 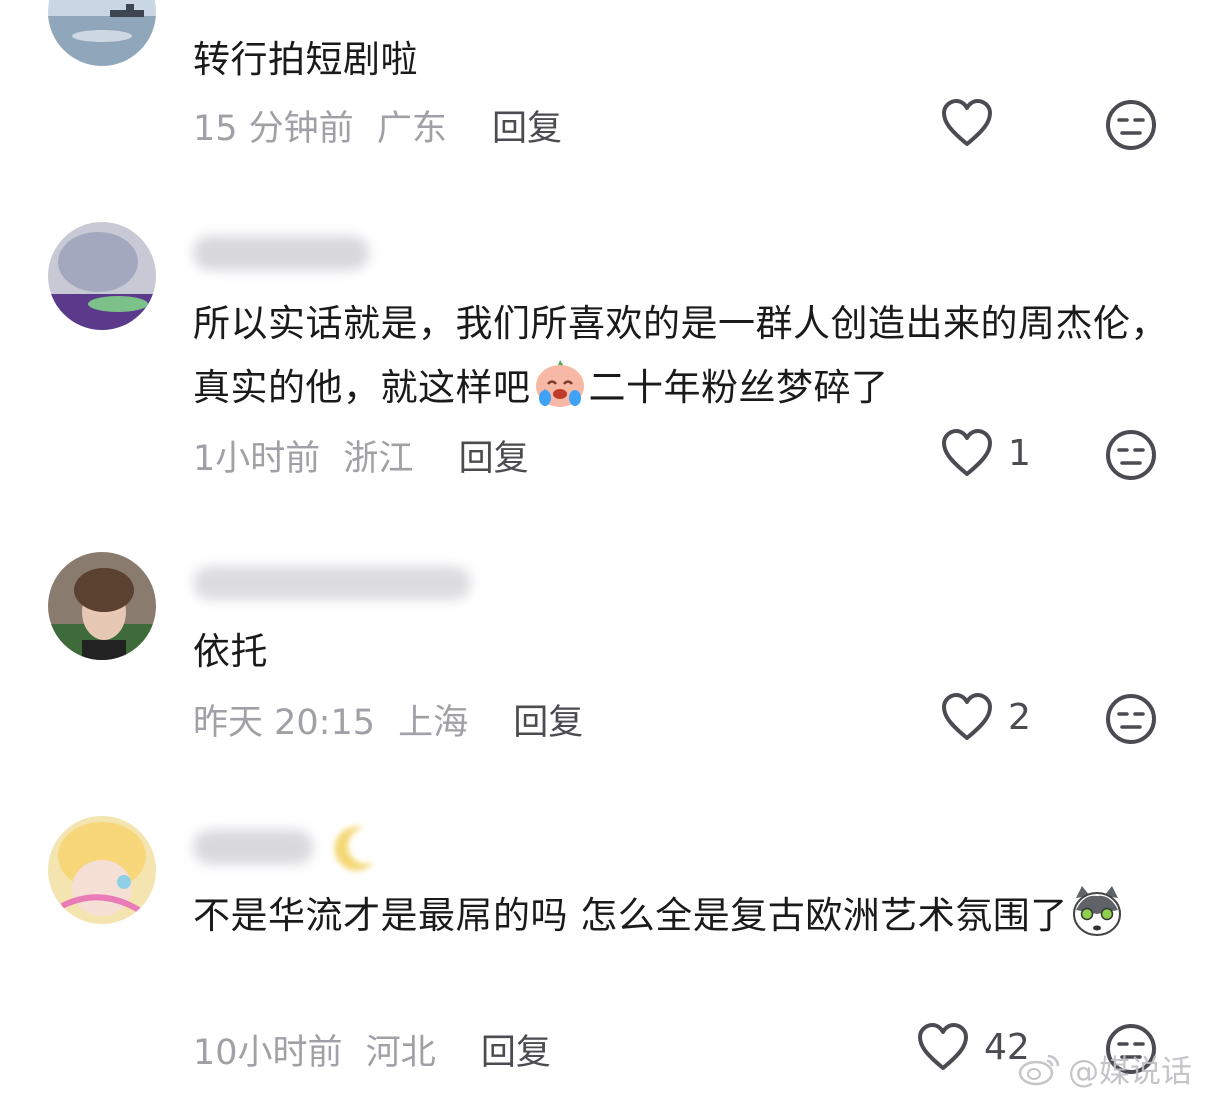 What do you see at coordinates (683, 916) in the screenshot?
I see `comment-text: 不是华流才是最屌的吗 怎么全是复古欧洲艺术氛围了` at bounding box center [683, 916].